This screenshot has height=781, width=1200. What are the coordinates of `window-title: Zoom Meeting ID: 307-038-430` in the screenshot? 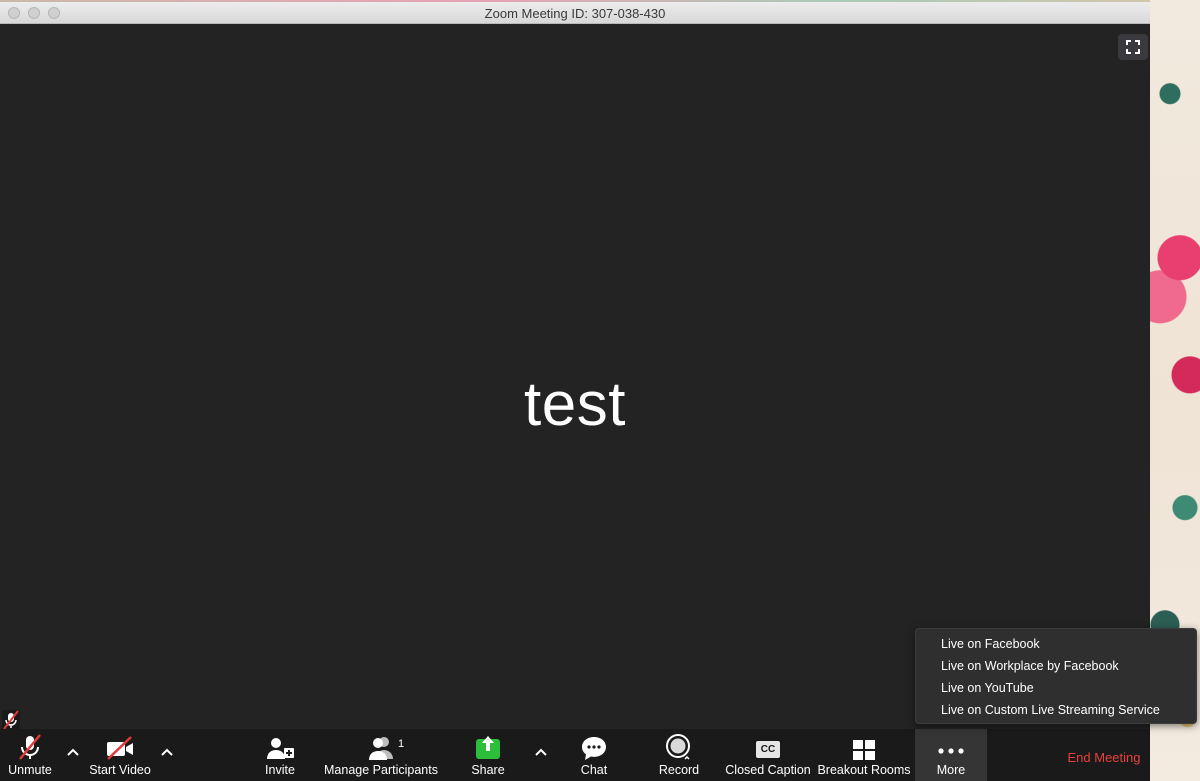 It's located at (575, 13).